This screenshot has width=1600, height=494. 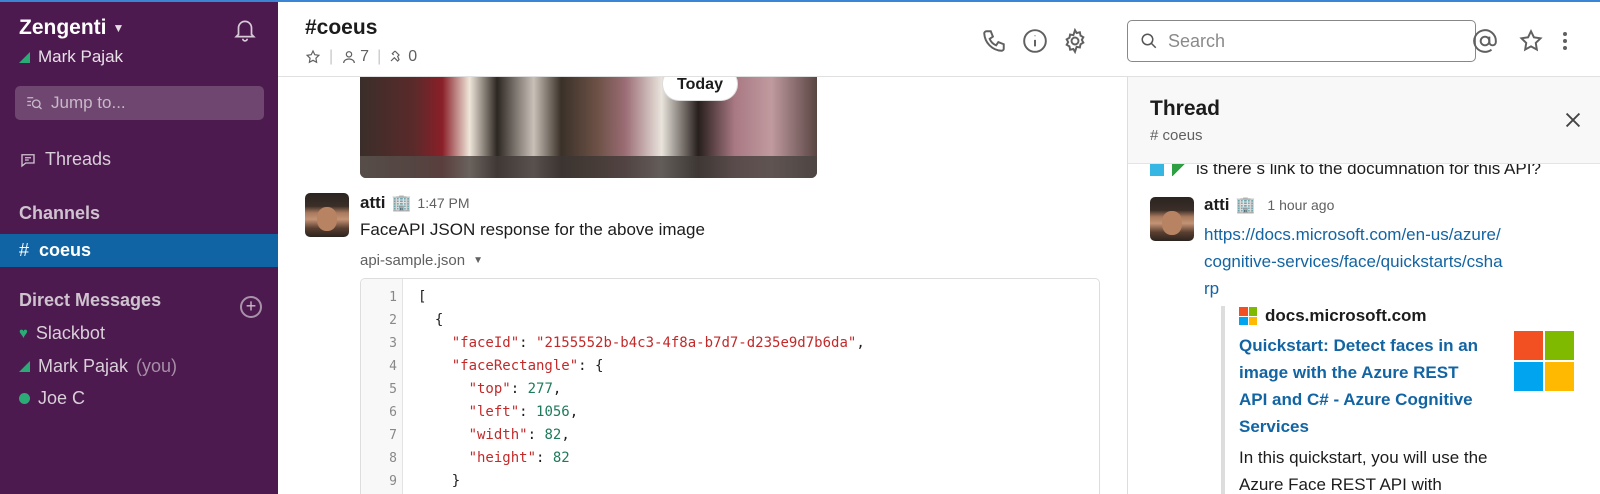 I want to click on line-gutter: 1 2 3 4 5 6 7 8 9, so click(x=382, y=386).